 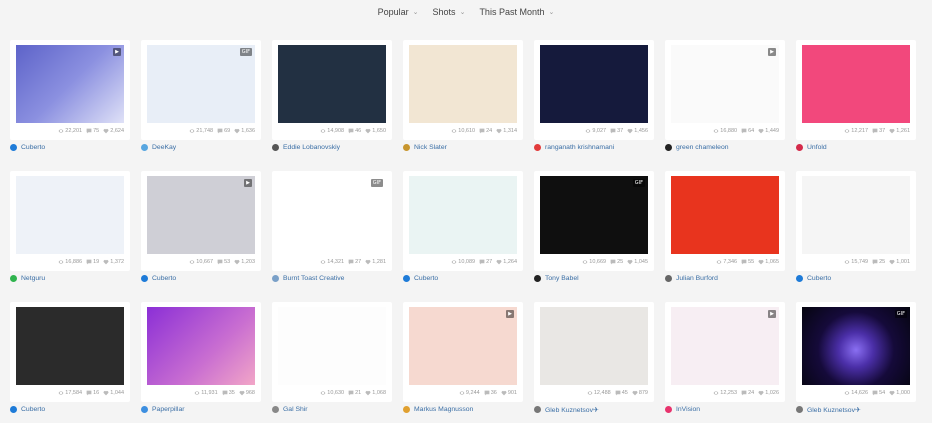 What do you see at coordinates (640, 393) in the screenshot?
I see `likes-stat: 879` at bounding box center [640, 393].